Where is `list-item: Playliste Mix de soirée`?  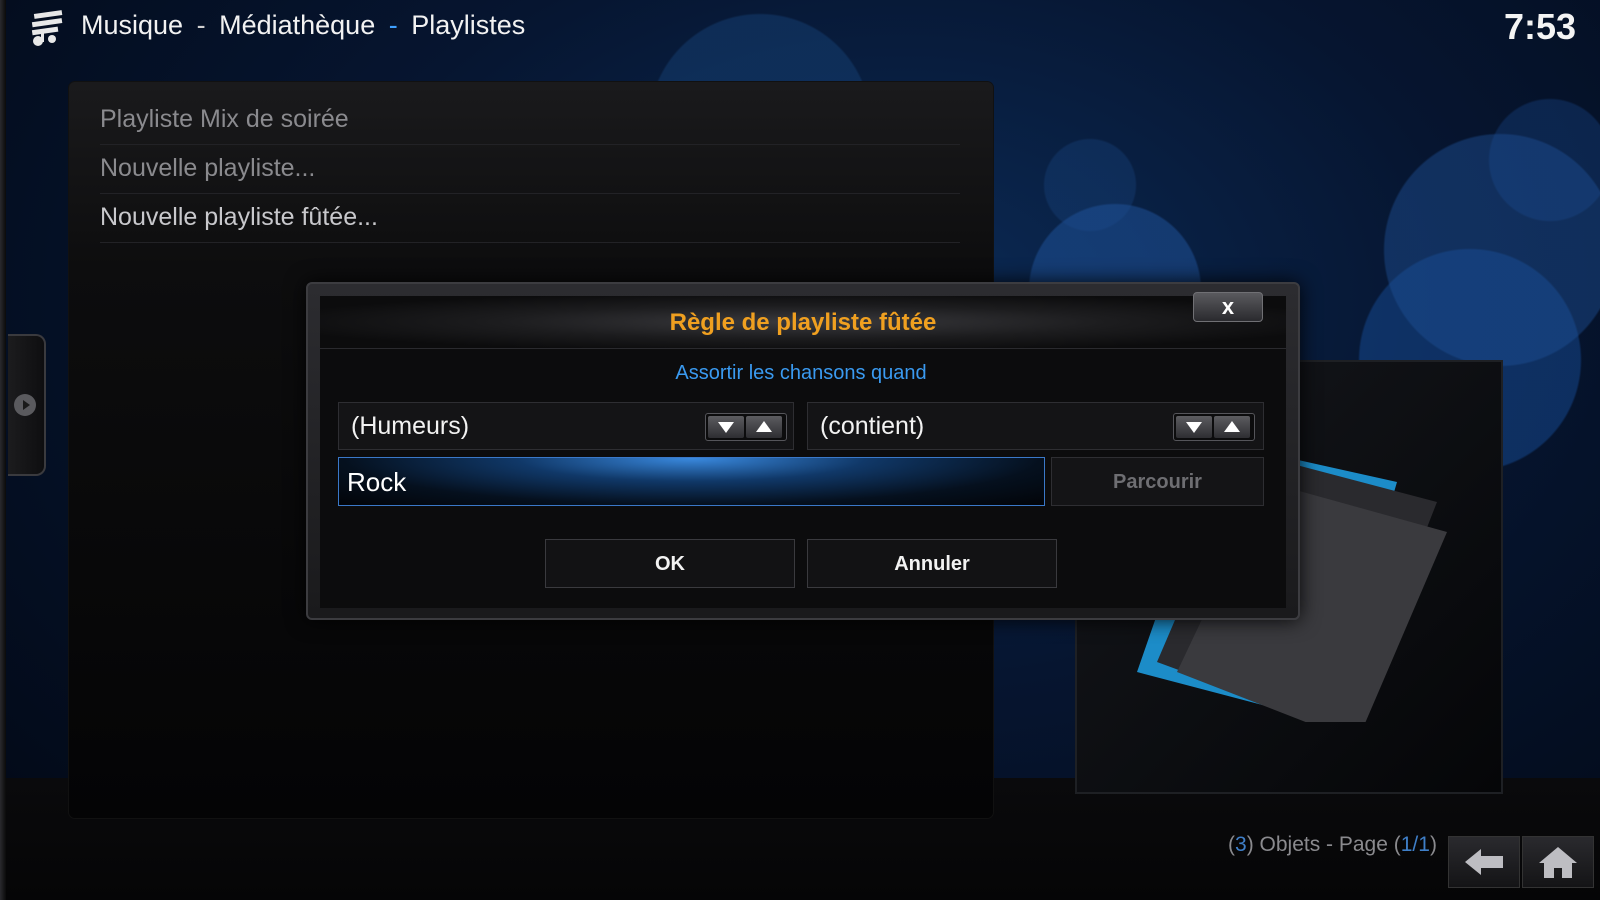
list-item: Playliste Mix de soirée is located at coordinates (530, 121).